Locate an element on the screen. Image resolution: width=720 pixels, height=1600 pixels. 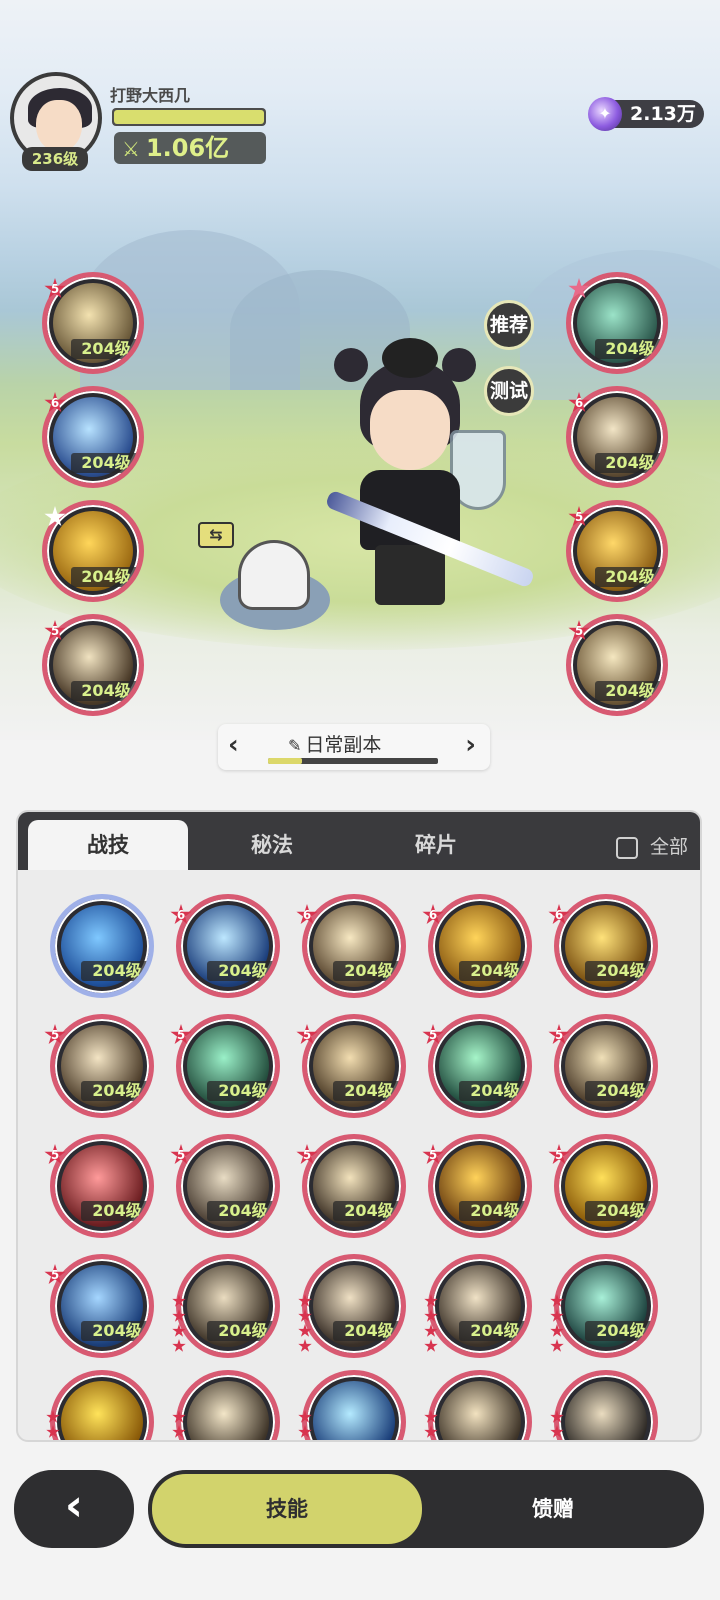
pen-icon: ✎ is located at coordinates (295, 745).